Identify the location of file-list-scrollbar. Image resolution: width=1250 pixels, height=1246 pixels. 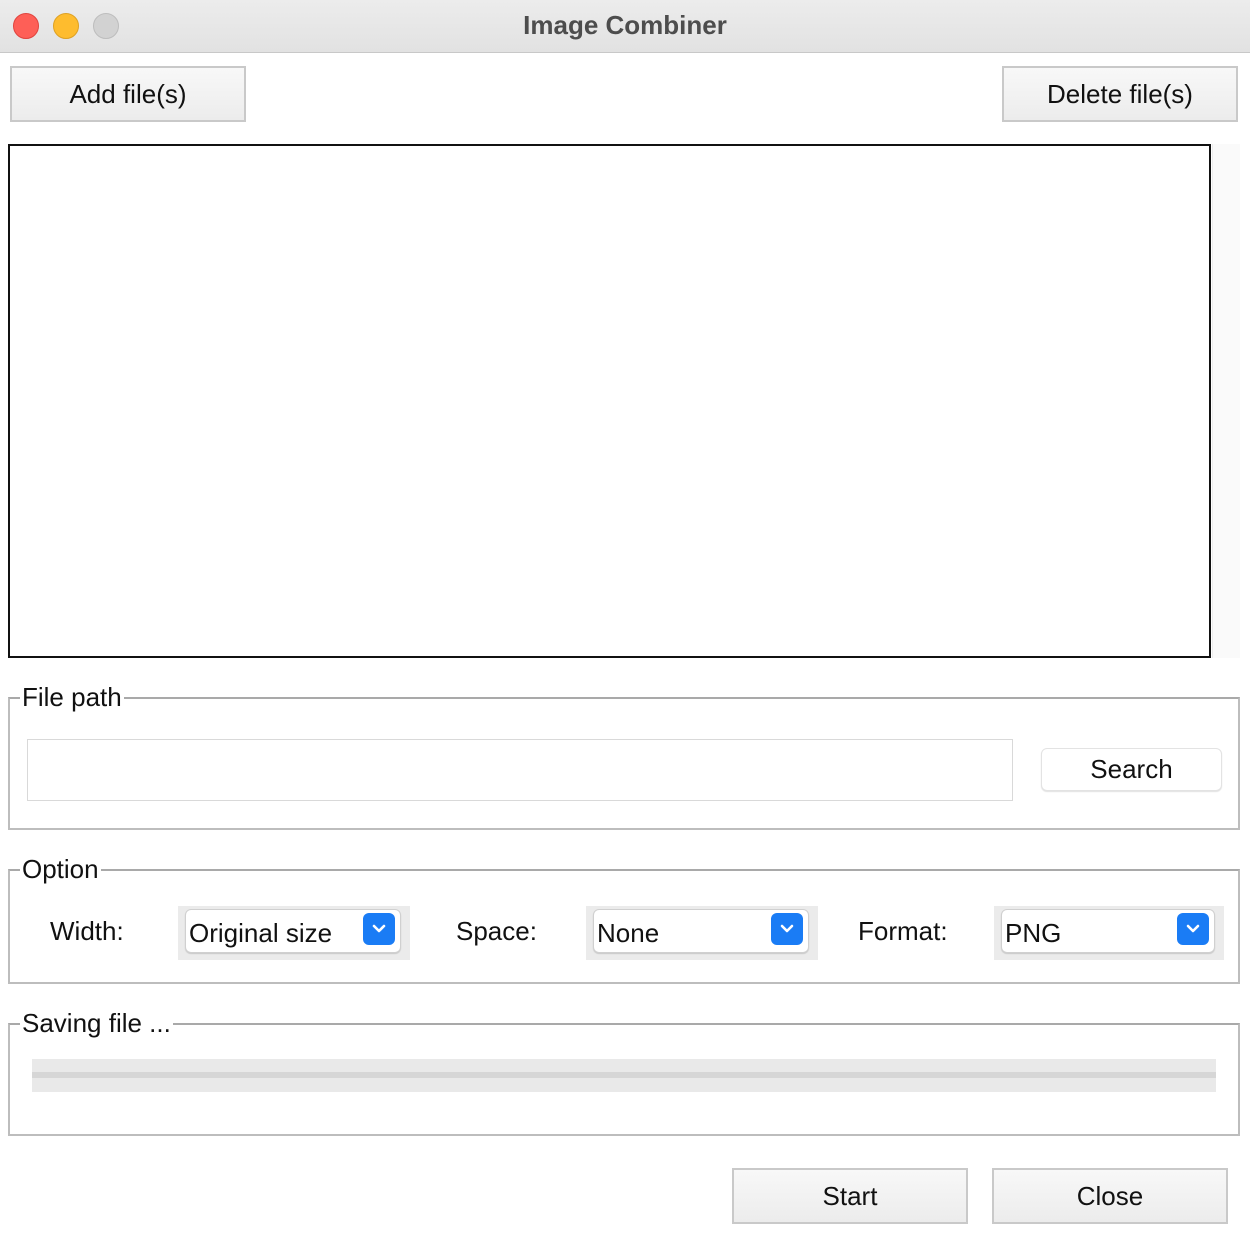
(1226, 401).